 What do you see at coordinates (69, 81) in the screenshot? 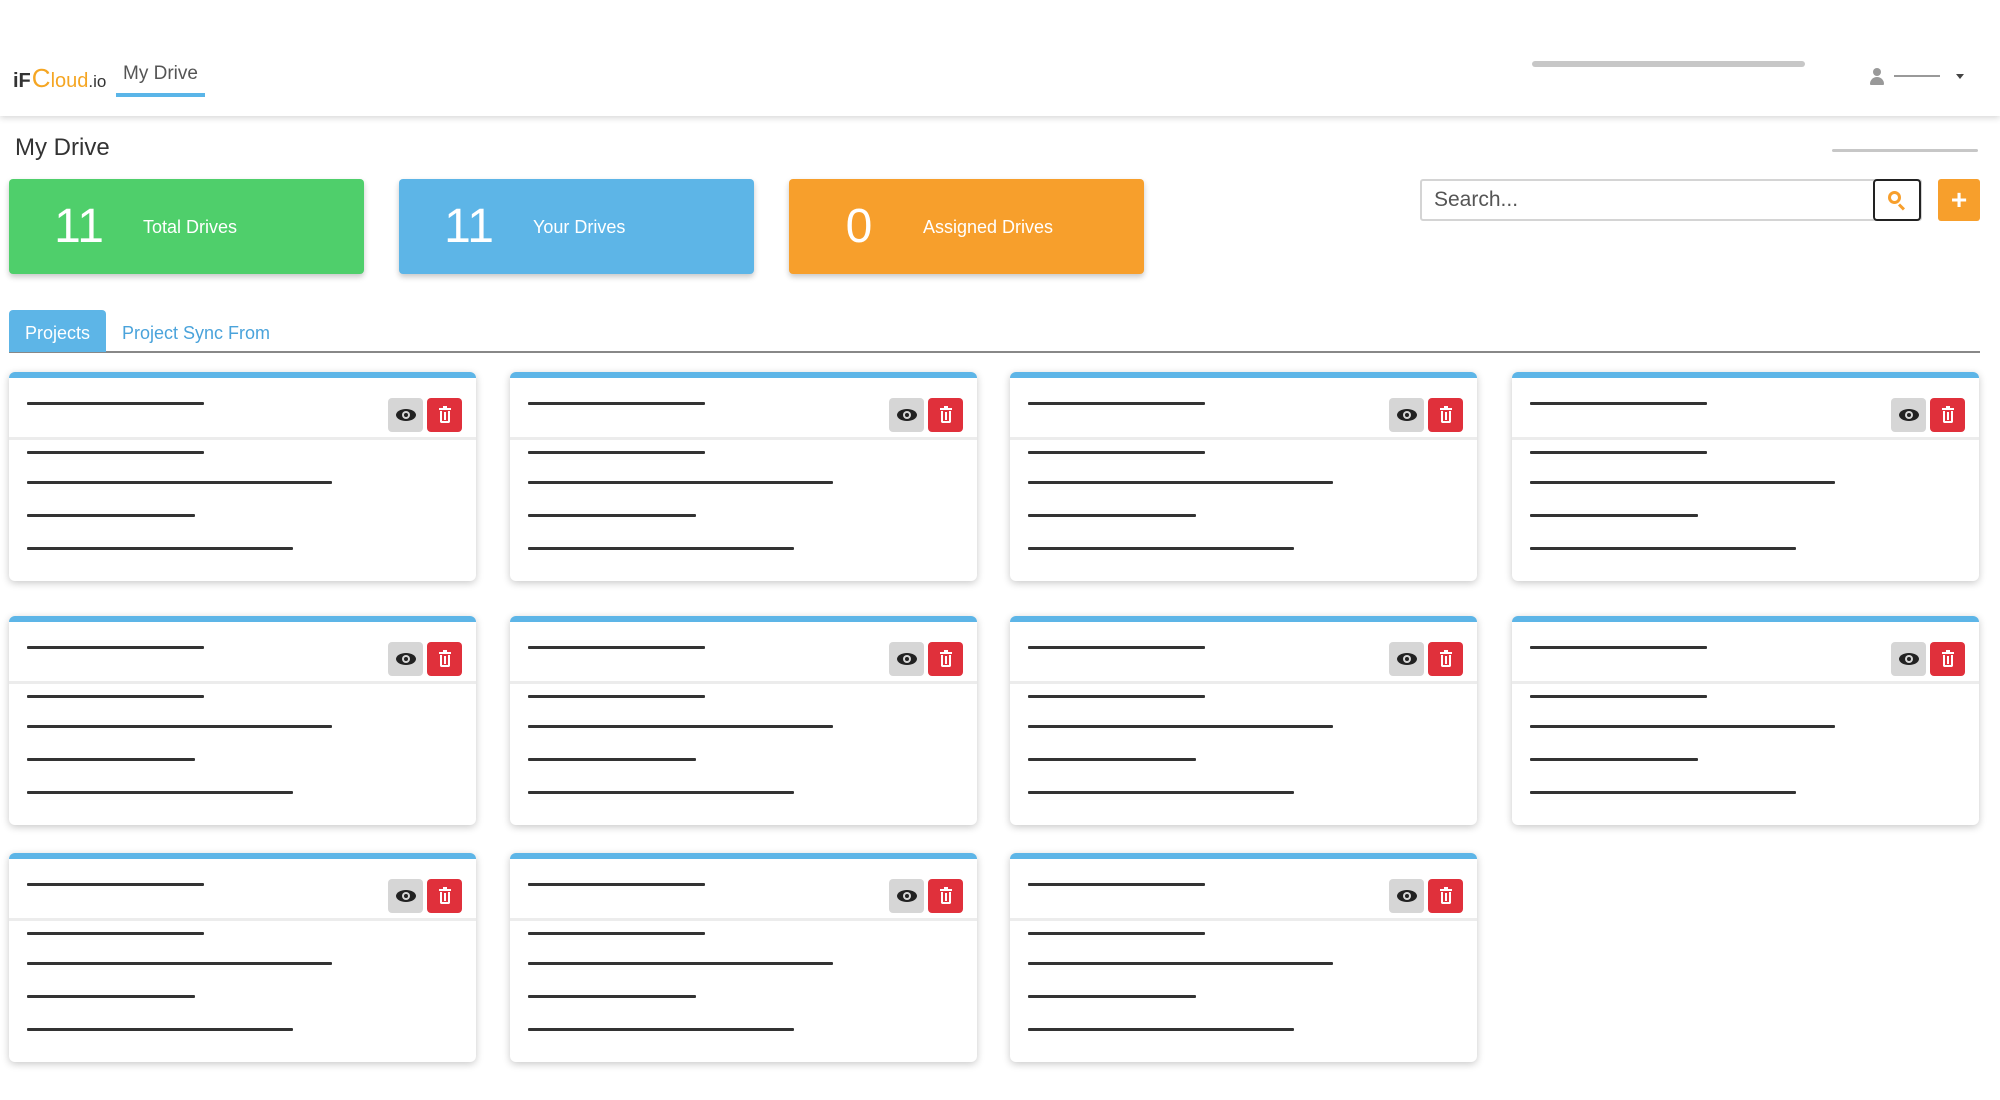
I see `logo-name: loud` at bounding box center [69, 81].